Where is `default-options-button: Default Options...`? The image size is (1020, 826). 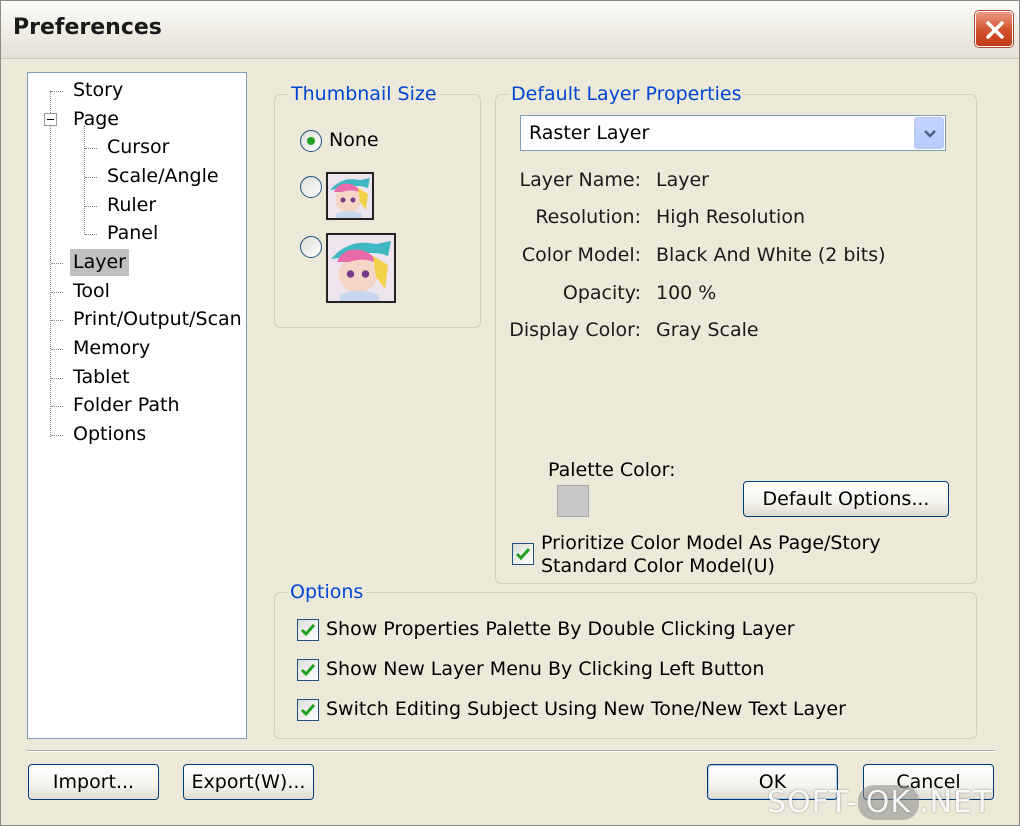 default-options-button: Default Options... is located at coordinates (846, 499).